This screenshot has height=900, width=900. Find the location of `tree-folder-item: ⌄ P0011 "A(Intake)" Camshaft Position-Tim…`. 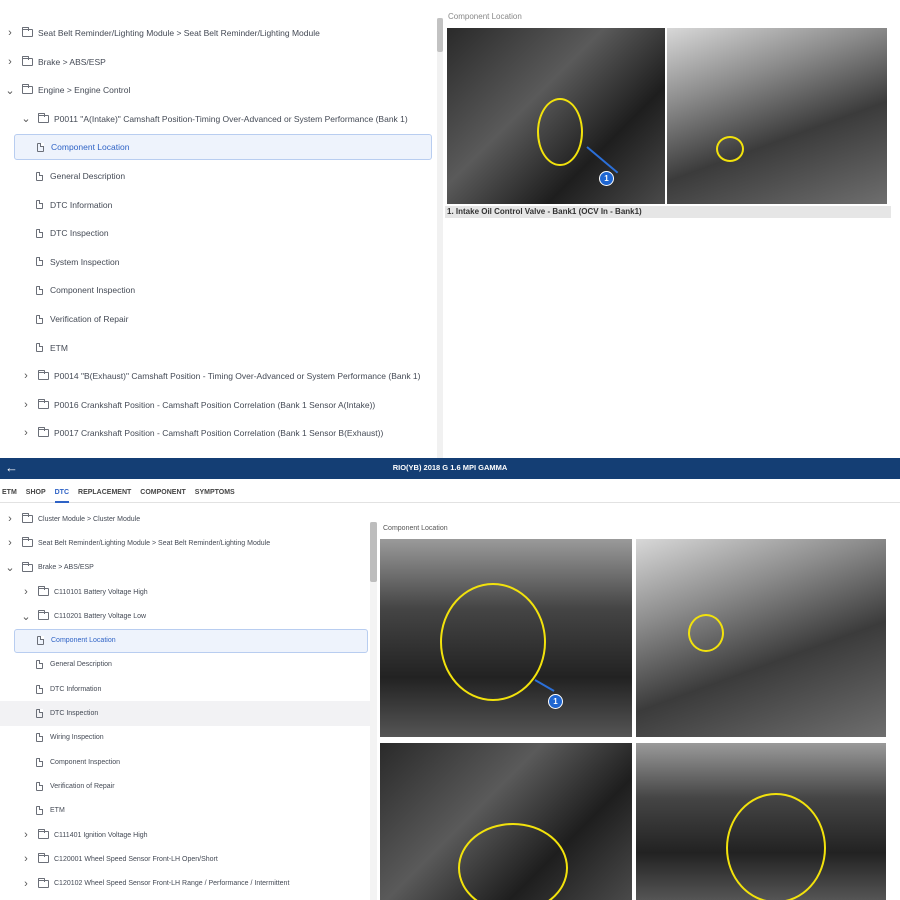

tree-folder-item: ⌄ P0011 "A(Intake)" Camshaft Position-Tim… is located at coordinates (218, 119).